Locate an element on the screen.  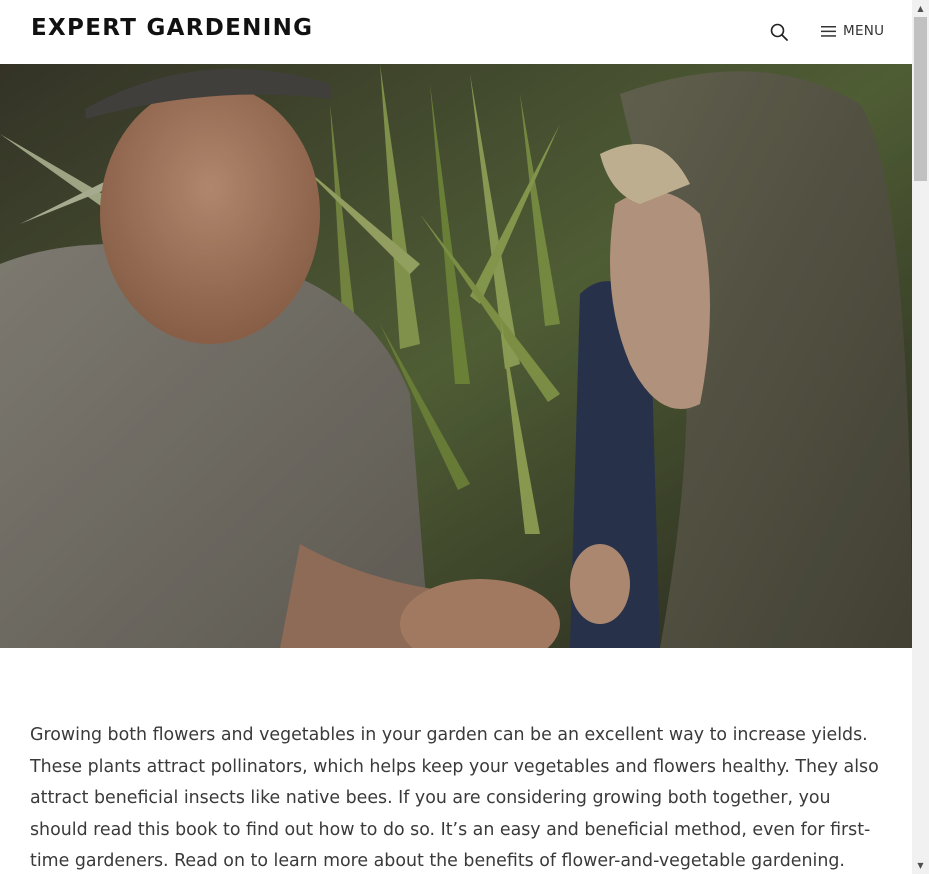
hamburger-menu-icon is located at coordinates (828, 31).